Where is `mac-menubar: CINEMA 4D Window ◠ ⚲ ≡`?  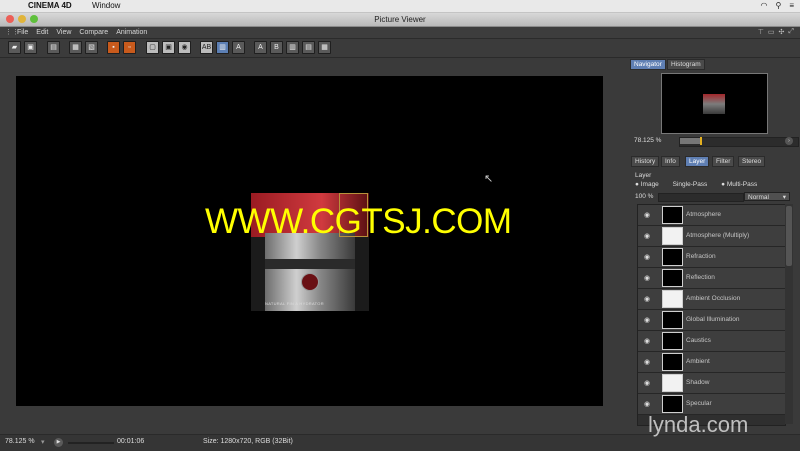 mac-menubar: CINEMA 4D Window ◠ ⚲ ≡ is located at coordinates (400, 6).